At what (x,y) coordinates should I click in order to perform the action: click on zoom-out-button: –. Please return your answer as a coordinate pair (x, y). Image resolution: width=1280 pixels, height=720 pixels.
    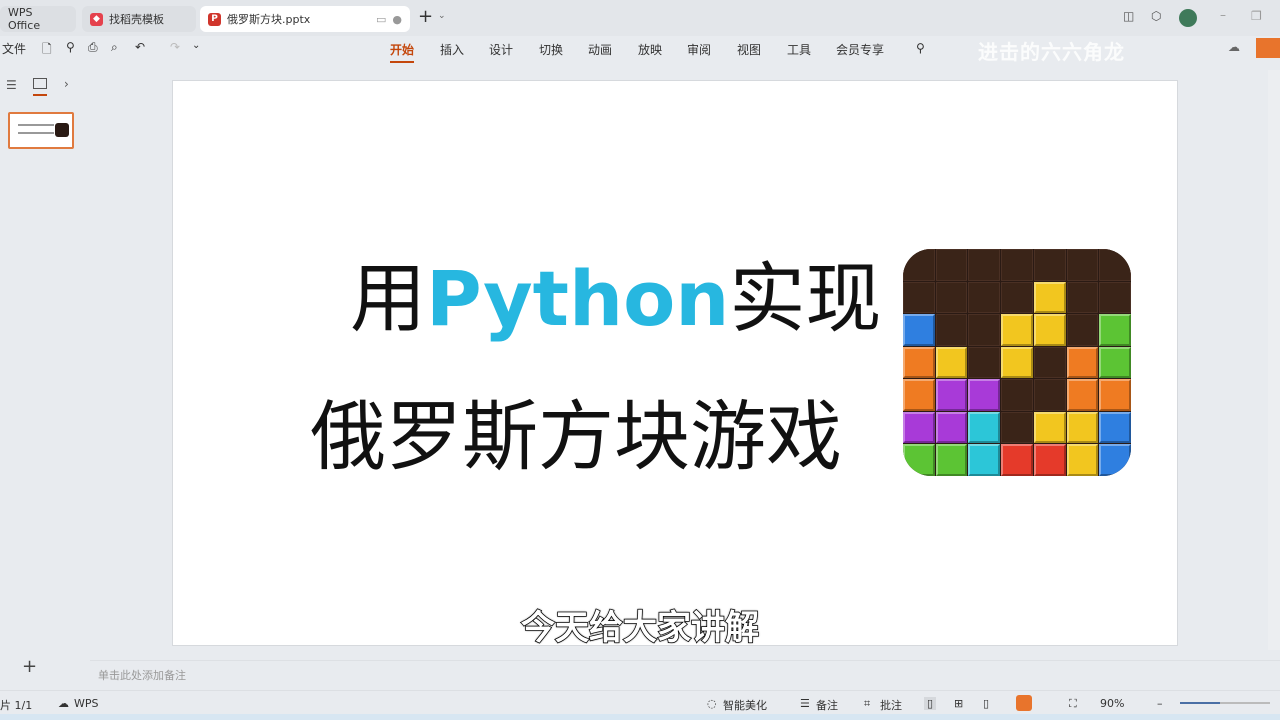
    Looking at the image, I should click on (1160, 703).